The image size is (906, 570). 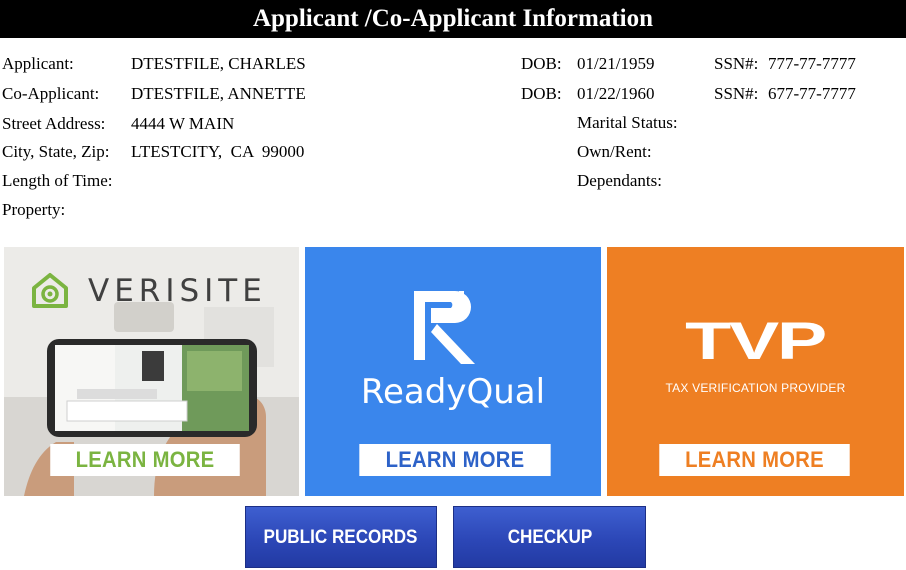 What do you see at coordinates (57, 180) in the screenshot?
I see `length-of-time-label: Length of Time:` at bounding box center [57, 180].